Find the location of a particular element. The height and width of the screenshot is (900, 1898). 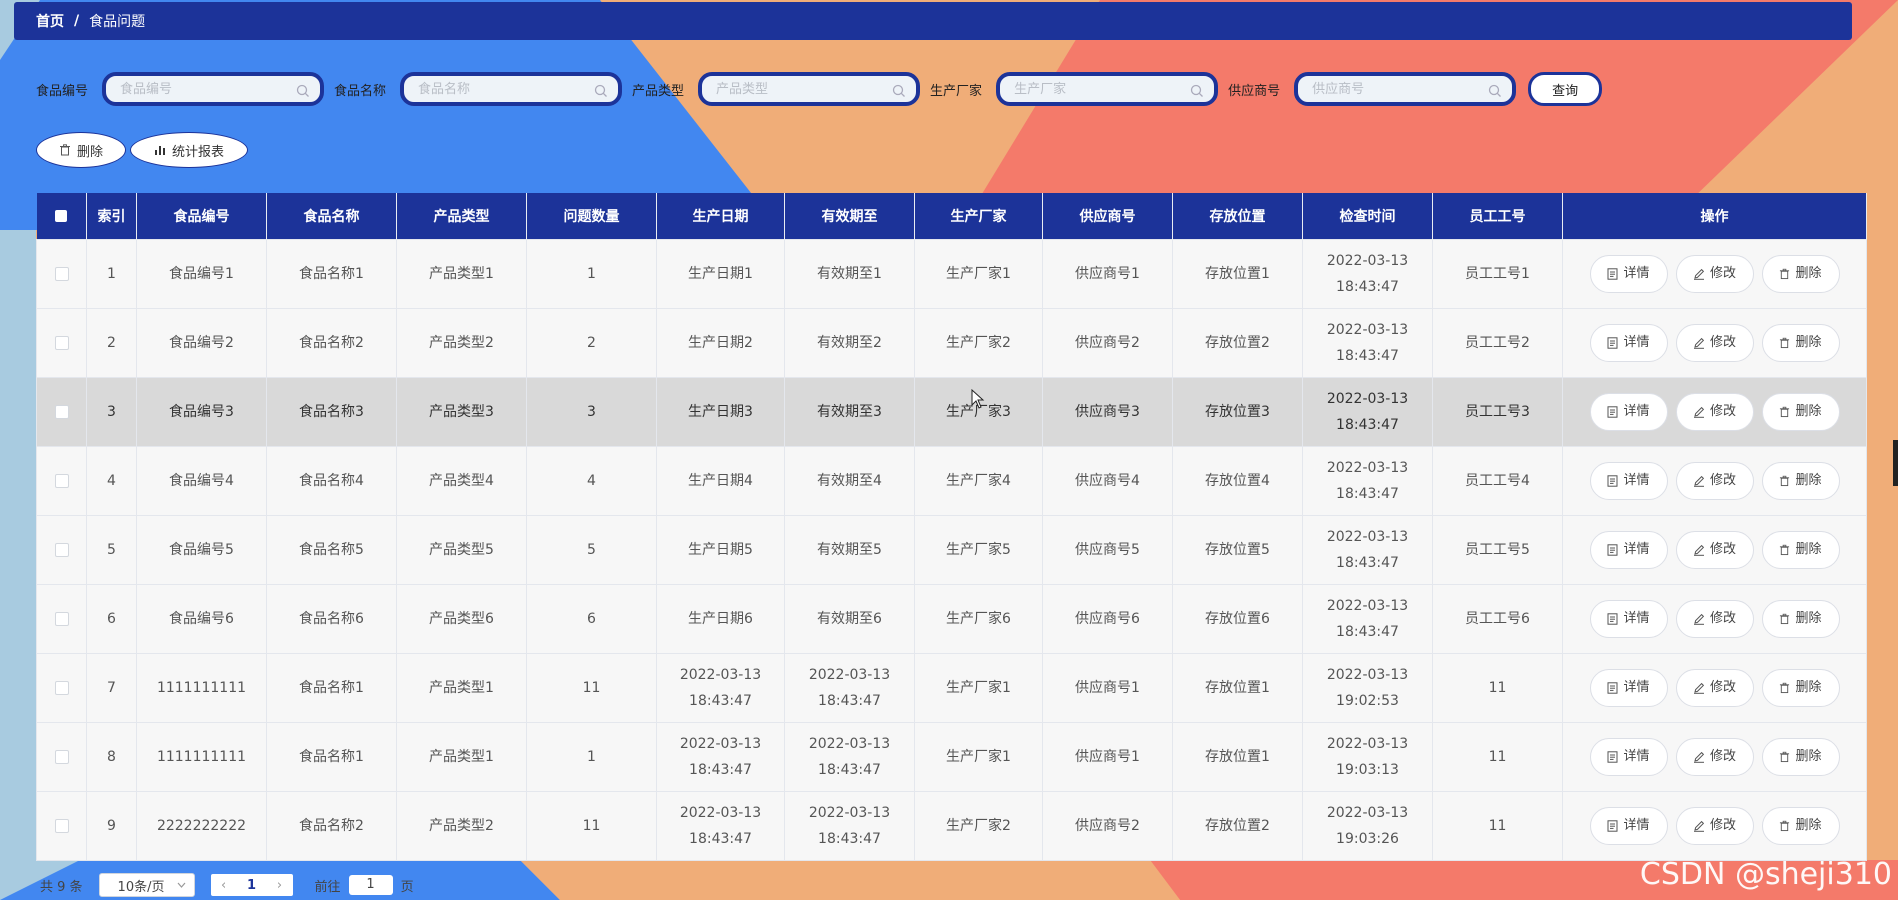

cell-maker: 生产厂家3 is located at coordinates (978, 412).